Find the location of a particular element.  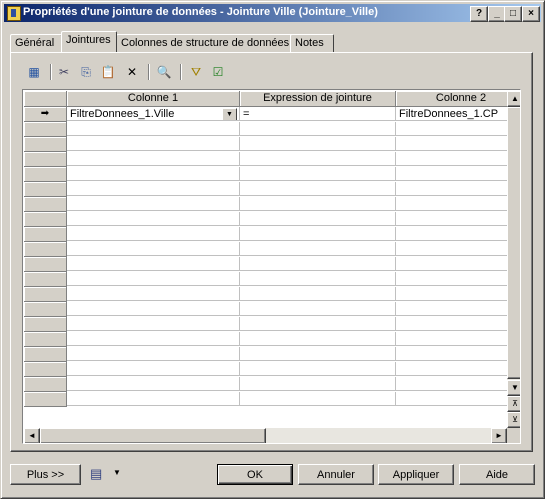

scroll-top-icon: ⊼ is located at coordinates (513, 404).